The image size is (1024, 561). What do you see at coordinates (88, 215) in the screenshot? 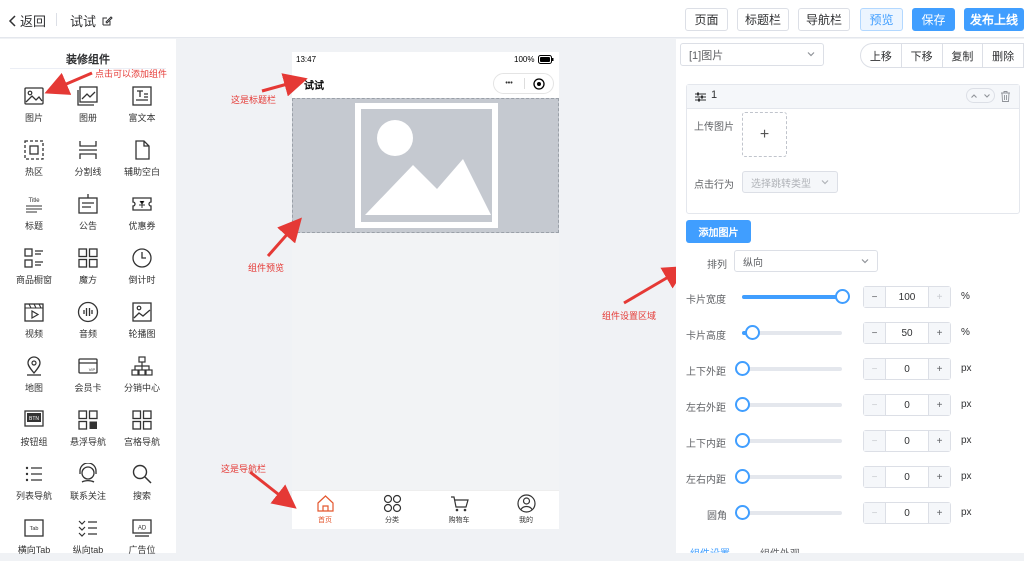
I see `component-notice: 公告` at bounding box center [88, 215].